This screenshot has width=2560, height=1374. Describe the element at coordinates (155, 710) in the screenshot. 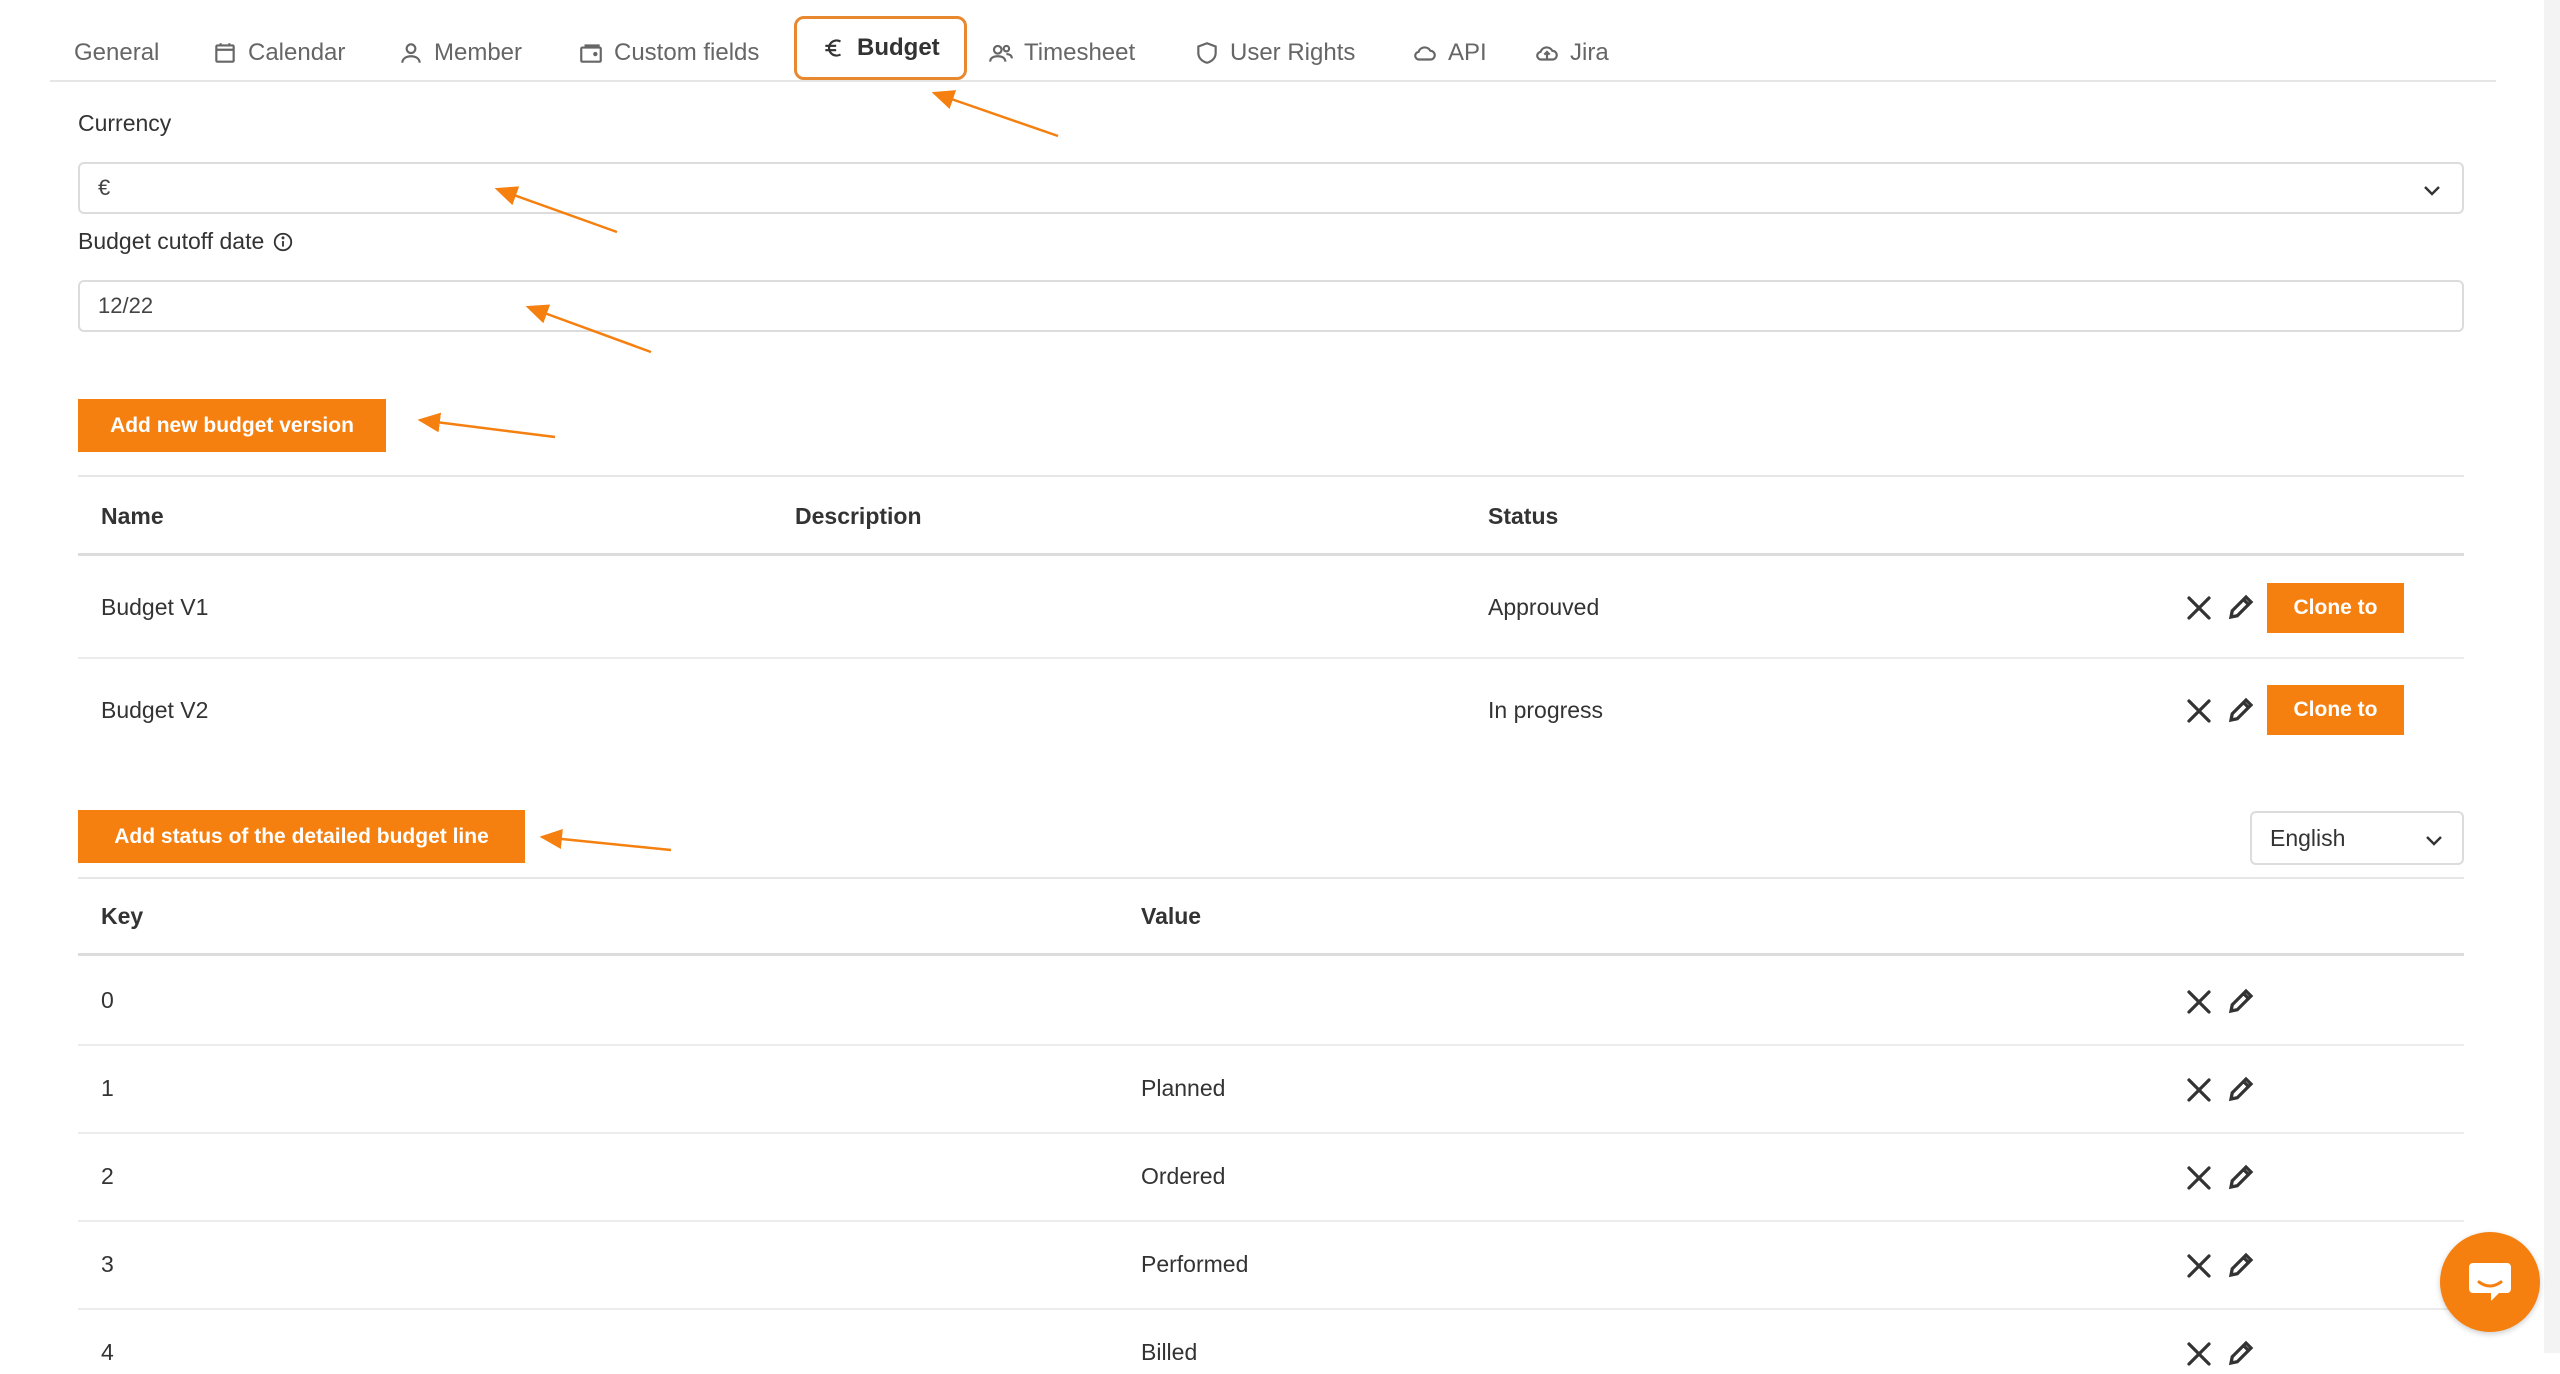

I see `version-name: Budget V2` at that location.